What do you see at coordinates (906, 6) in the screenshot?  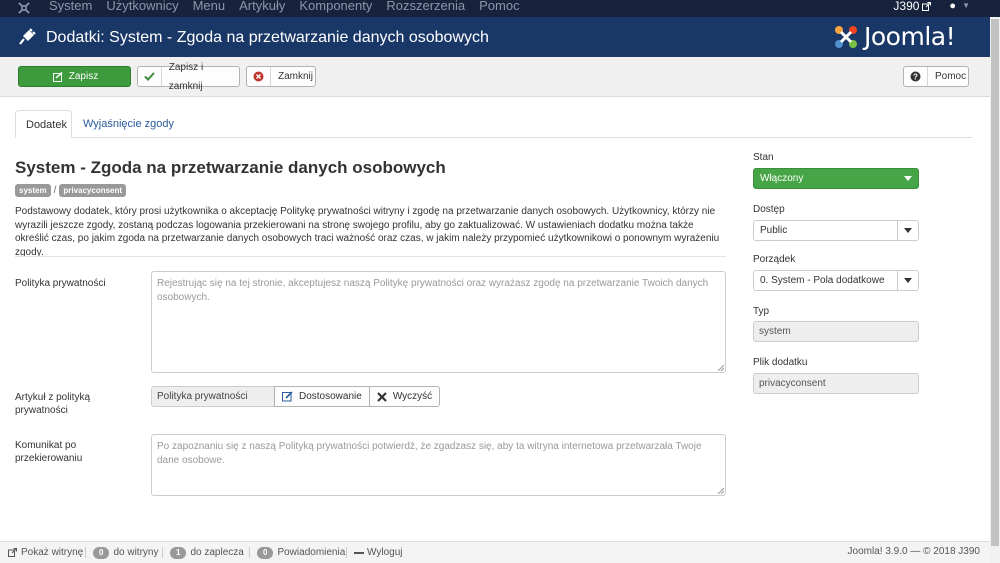 I see `site-link: J390` at bounding box center [906, 6].